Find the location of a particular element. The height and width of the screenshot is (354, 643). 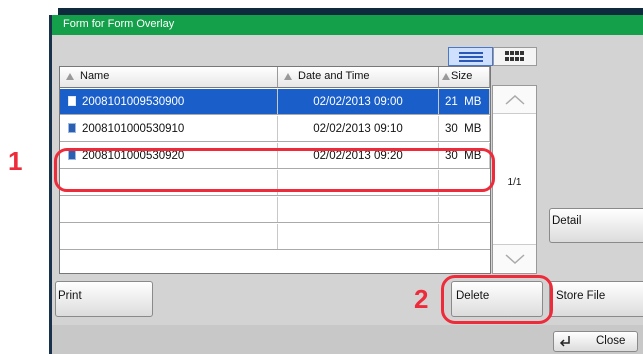

column-header-size: Size is located at coordinates (464, 77).